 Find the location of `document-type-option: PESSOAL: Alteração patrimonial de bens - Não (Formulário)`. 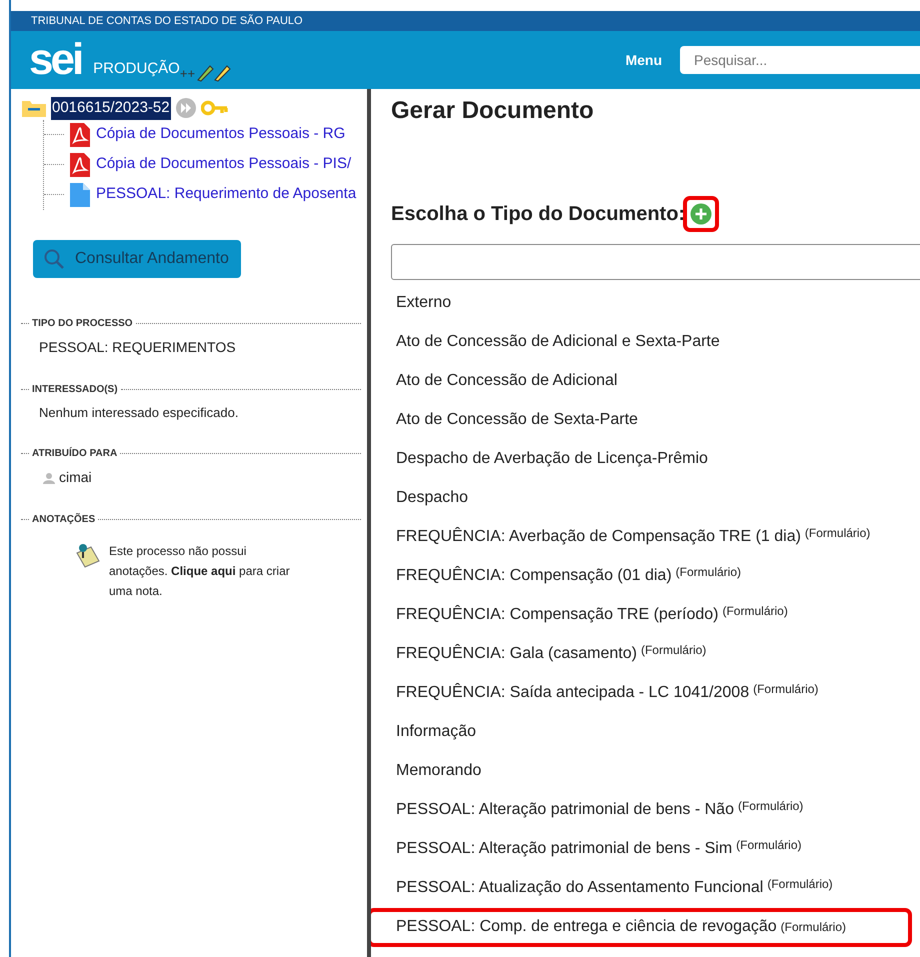

document-type-option: PESSOAL: Alteração patrimonial de bens - Não (Formulário) is located at coordinates (655, 810).